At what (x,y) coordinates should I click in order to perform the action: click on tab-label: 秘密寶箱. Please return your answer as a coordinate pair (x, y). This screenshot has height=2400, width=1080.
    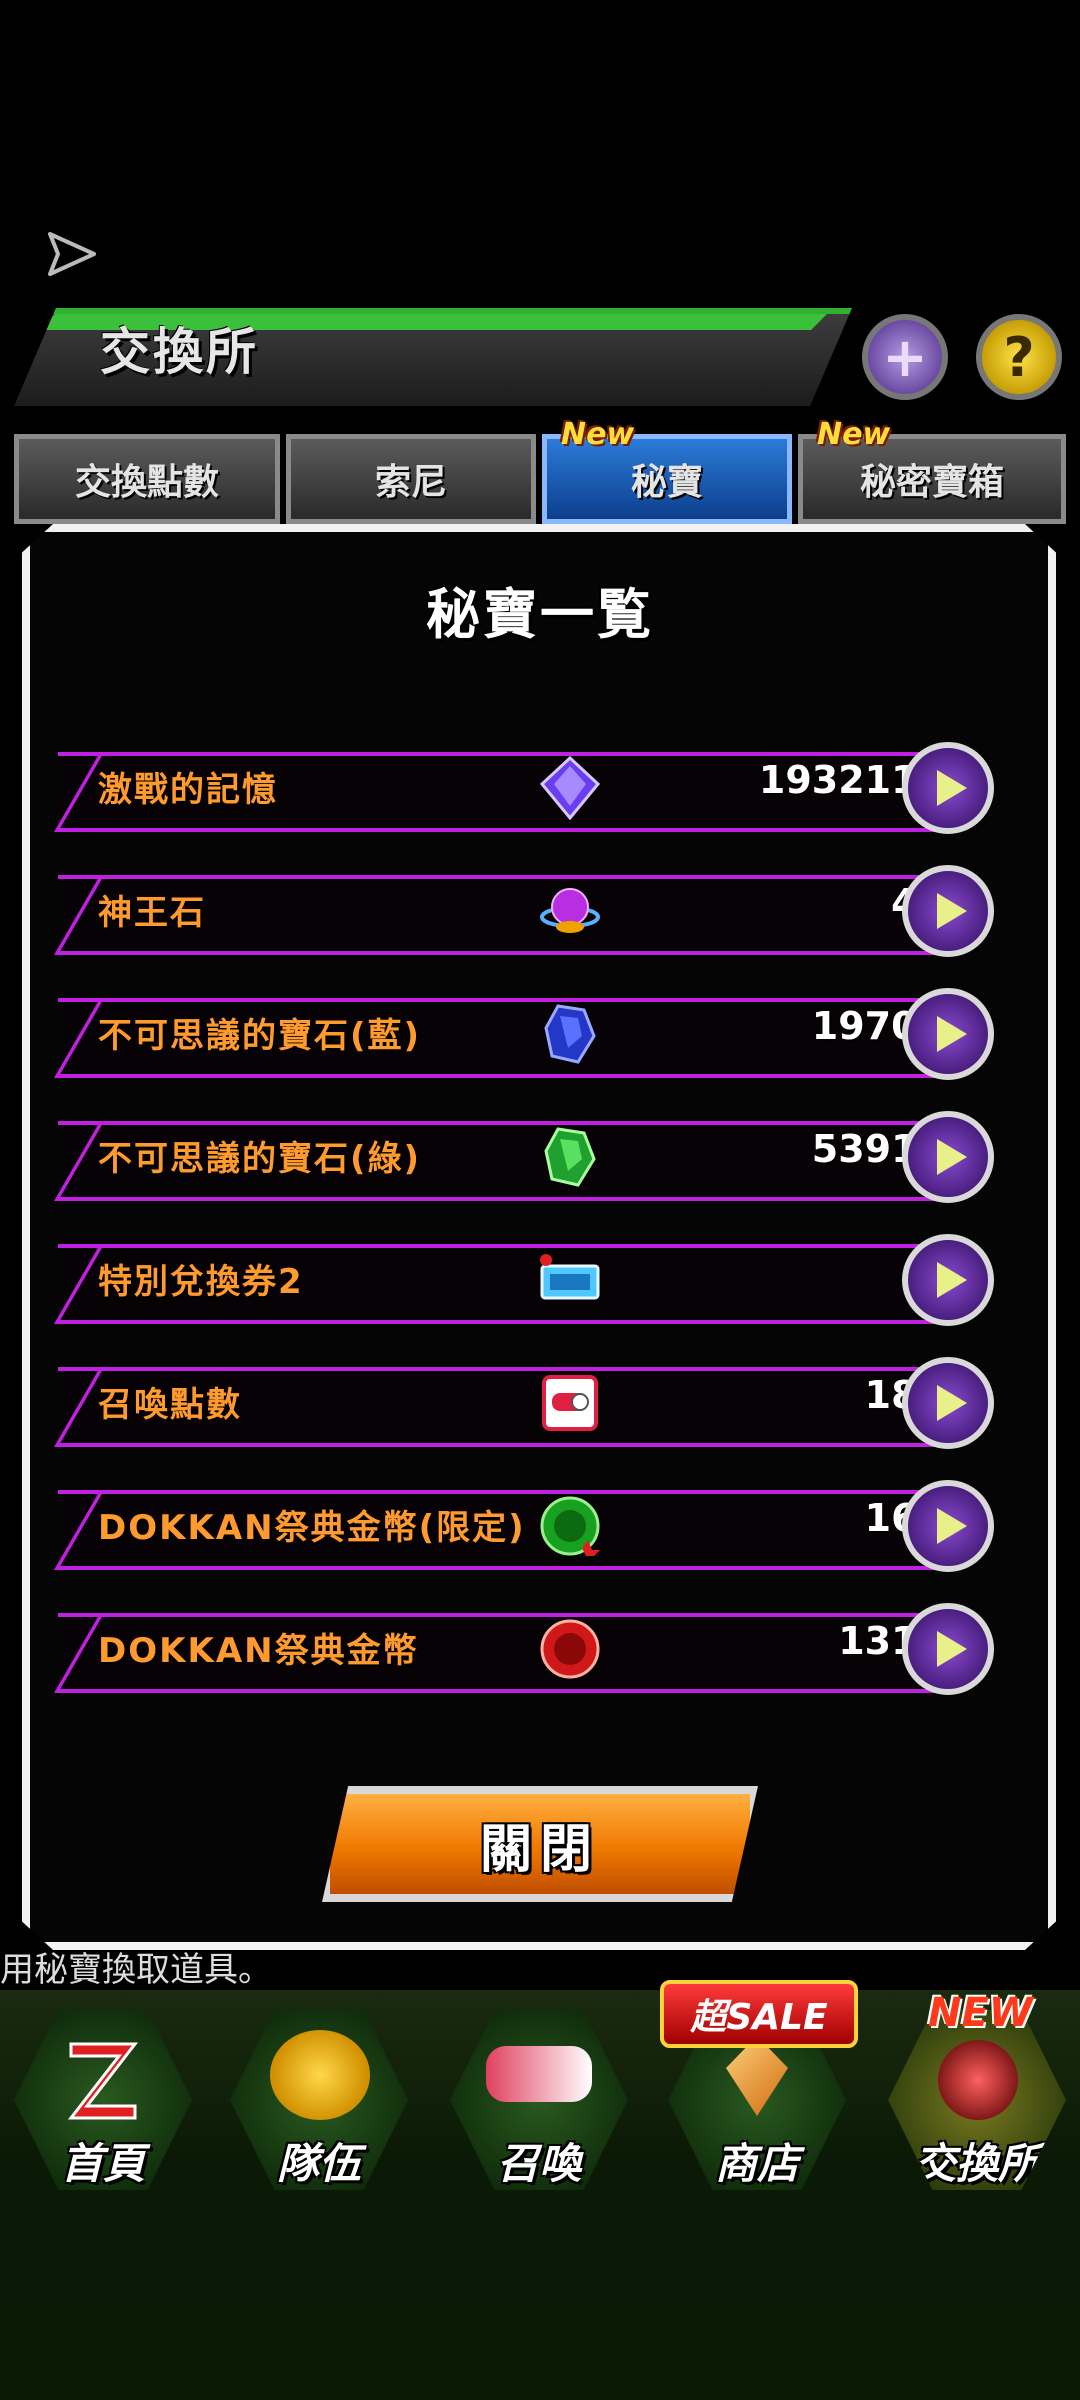
    Looking at the image, I should click on (931, 482).